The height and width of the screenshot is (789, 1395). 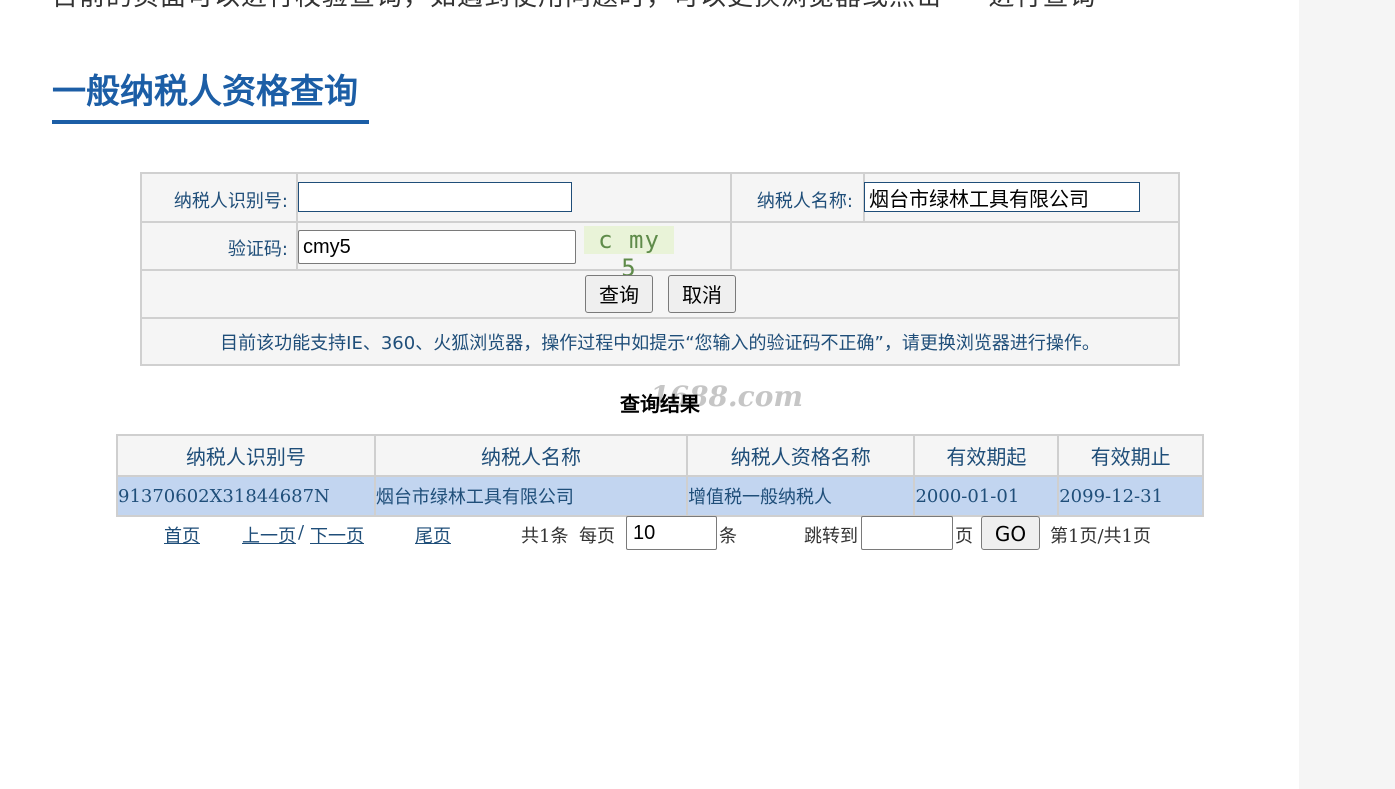 I want to click on go-button: GO, so click(x=1010, y=533).